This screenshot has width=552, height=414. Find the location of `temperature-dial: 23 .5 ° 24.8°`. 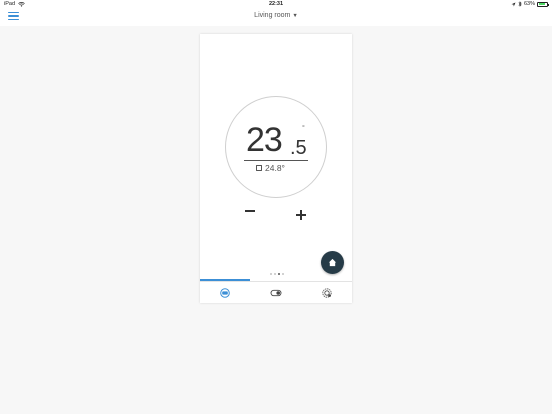

temperature-dial: 23 .5 ° 24.8° is located at coordinates (276, 147).